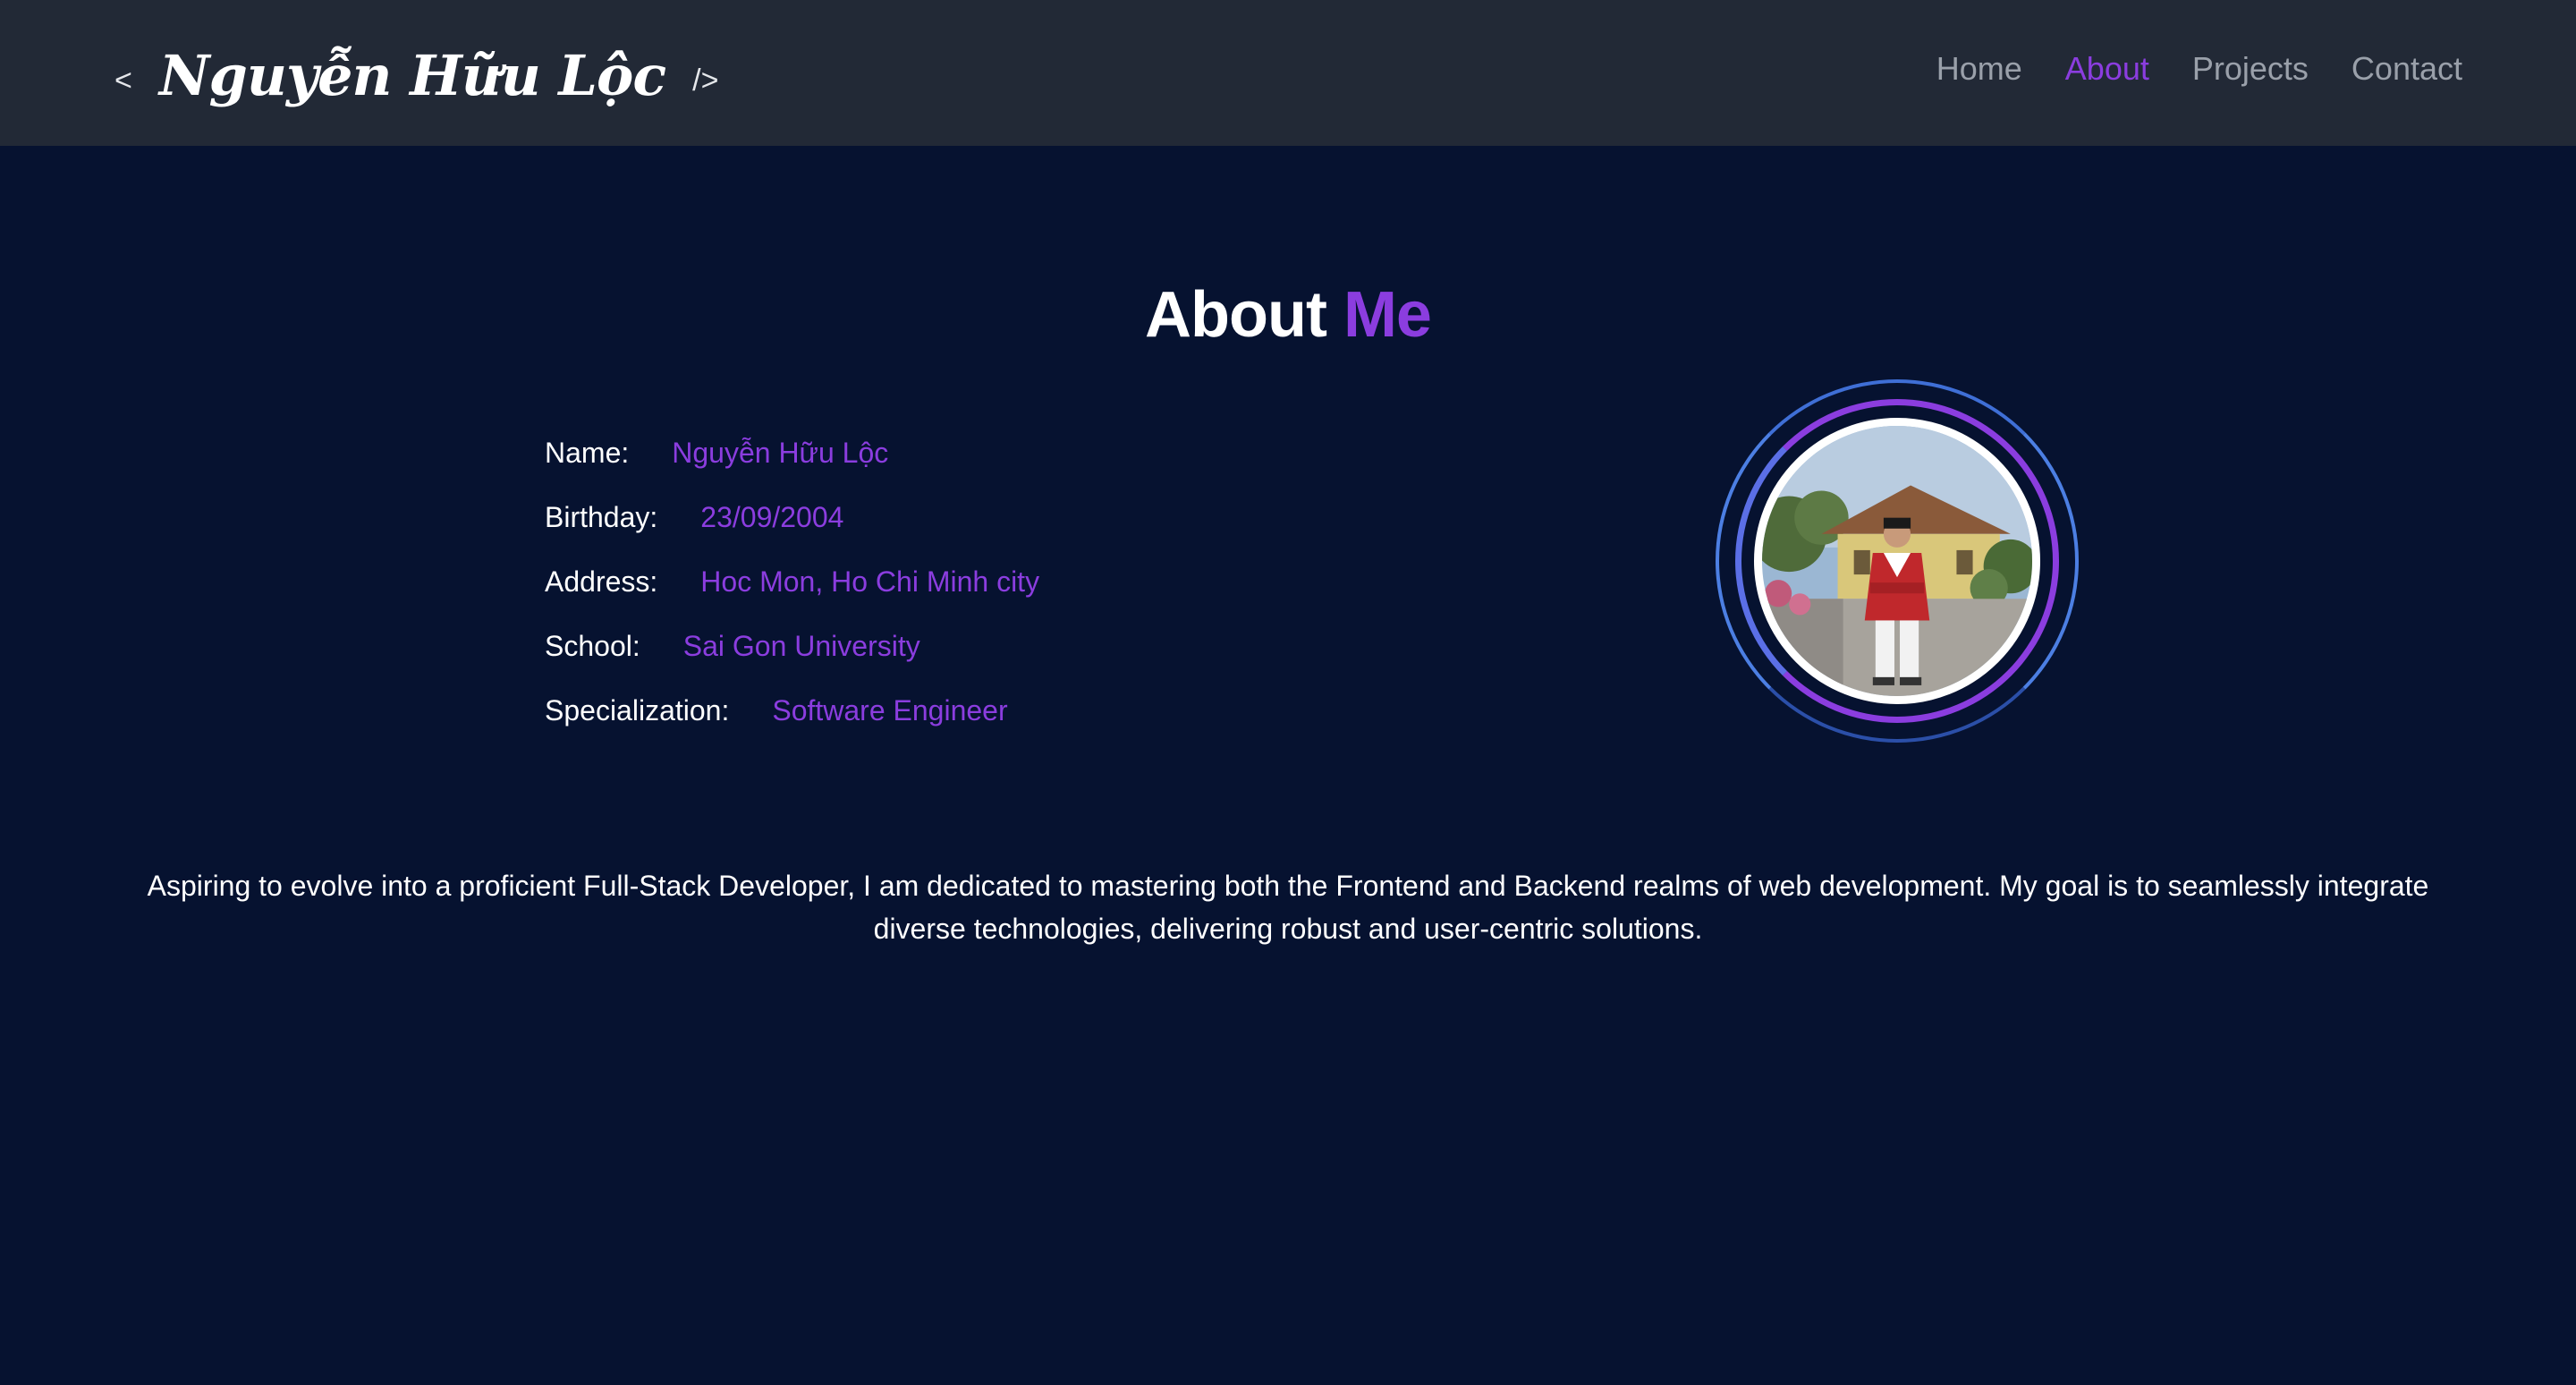 Image resolution: width=2576 pixels, height=1385 pixels. What do you see at coordinates (2406, 69) in the screenshot?
I see `nav-link-contact: Contact` at bounding box center [2406, 69].